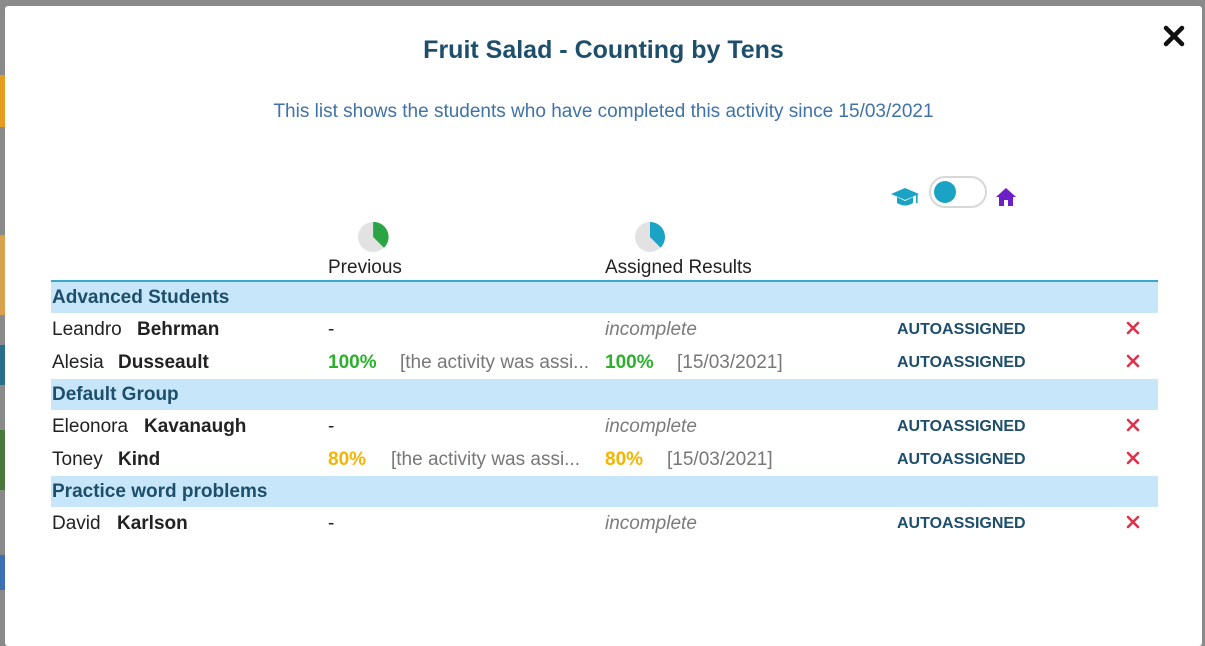  I want to click on previous-score: 100%, so click(352, 362).